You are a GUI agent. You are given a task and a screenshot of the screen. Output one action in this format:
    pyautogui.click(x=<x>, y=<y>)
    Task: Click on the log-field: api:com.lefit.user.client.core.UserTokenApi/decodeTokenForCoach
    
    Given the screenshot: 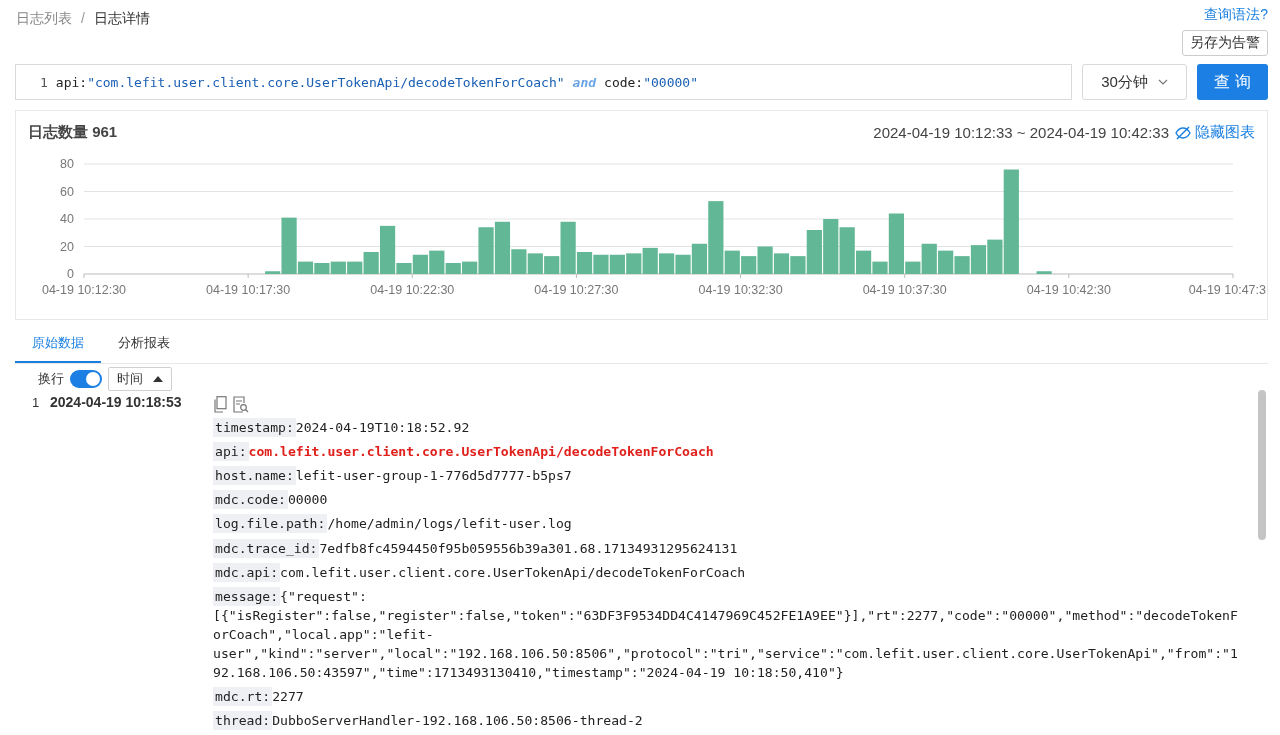 What is the action you would take?
    pyautogui.click(x=727, y=451)
    